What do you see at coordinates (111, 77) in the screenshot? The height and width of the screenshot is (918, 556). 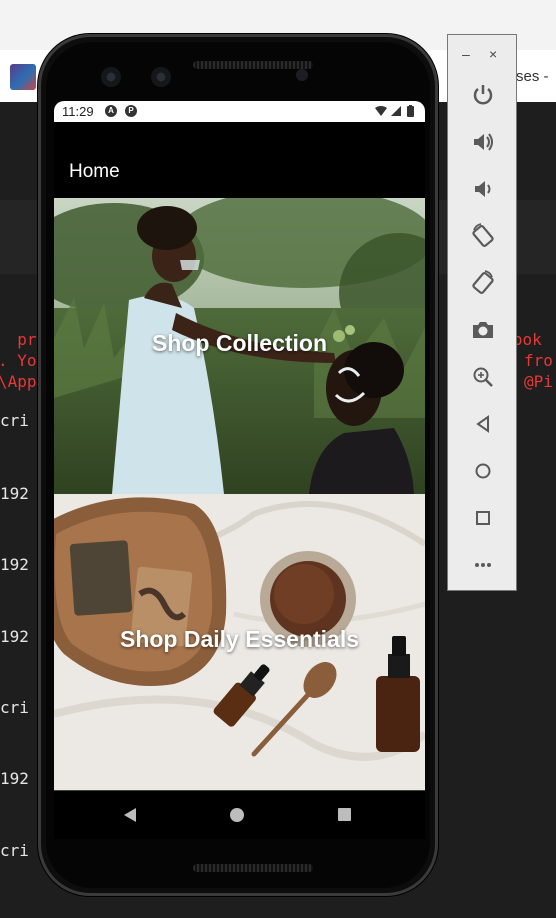 I see `front-camera-icon` at bounding box center [111, 77].